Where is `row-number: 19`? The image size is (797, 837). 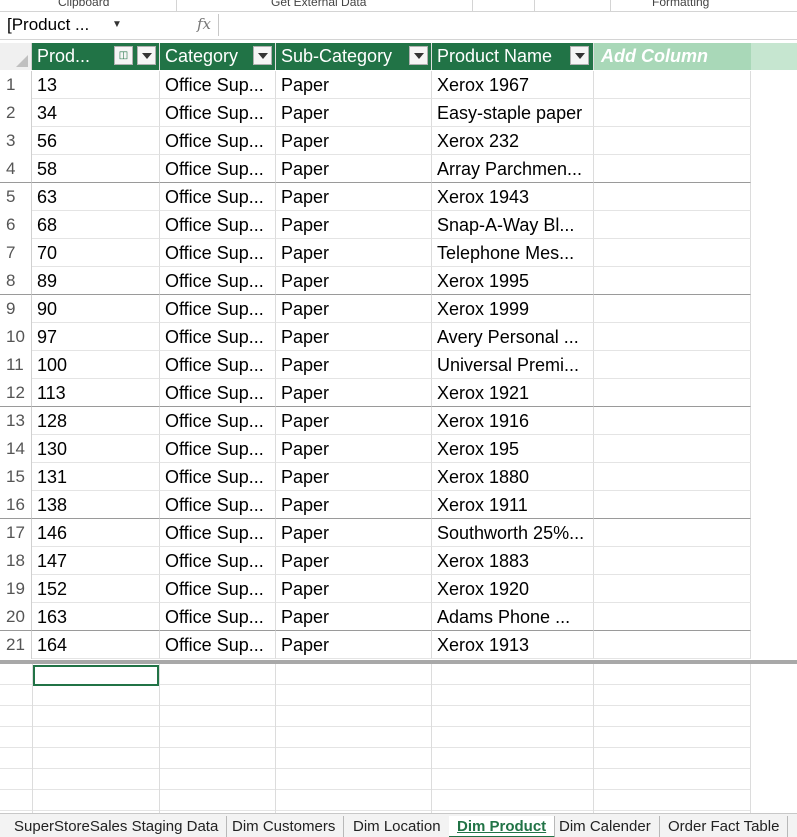
row-number: 19 is located at coordinates (16, 589).